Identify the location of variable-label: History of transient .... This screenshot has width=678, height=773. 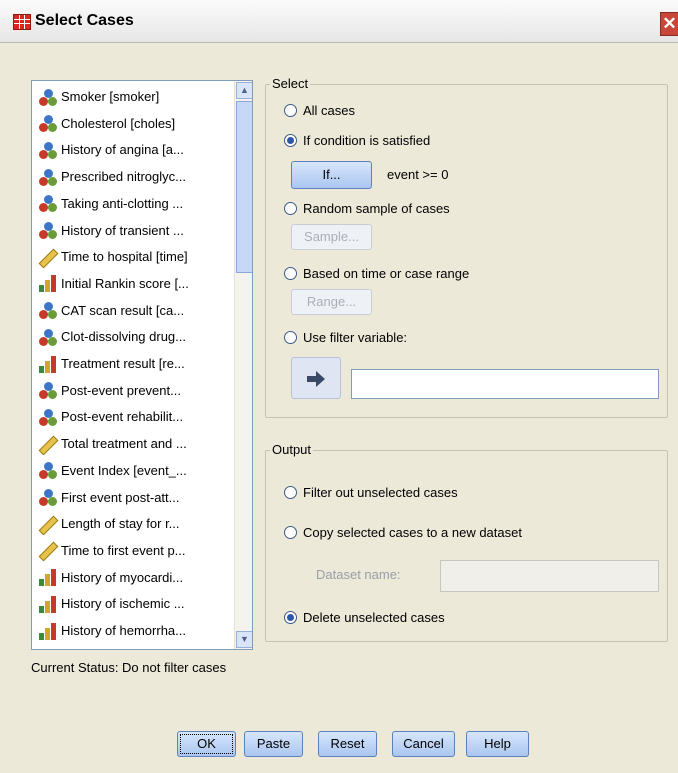
(122, 230).